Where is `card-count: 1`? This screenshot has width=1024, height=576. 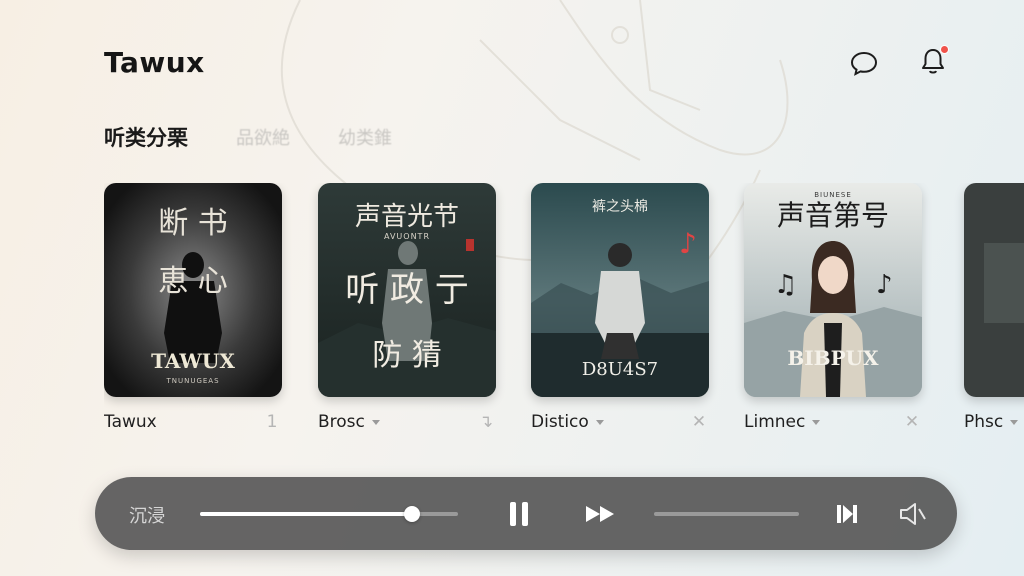
card-count: 1 is located at coordinates (272, 422).